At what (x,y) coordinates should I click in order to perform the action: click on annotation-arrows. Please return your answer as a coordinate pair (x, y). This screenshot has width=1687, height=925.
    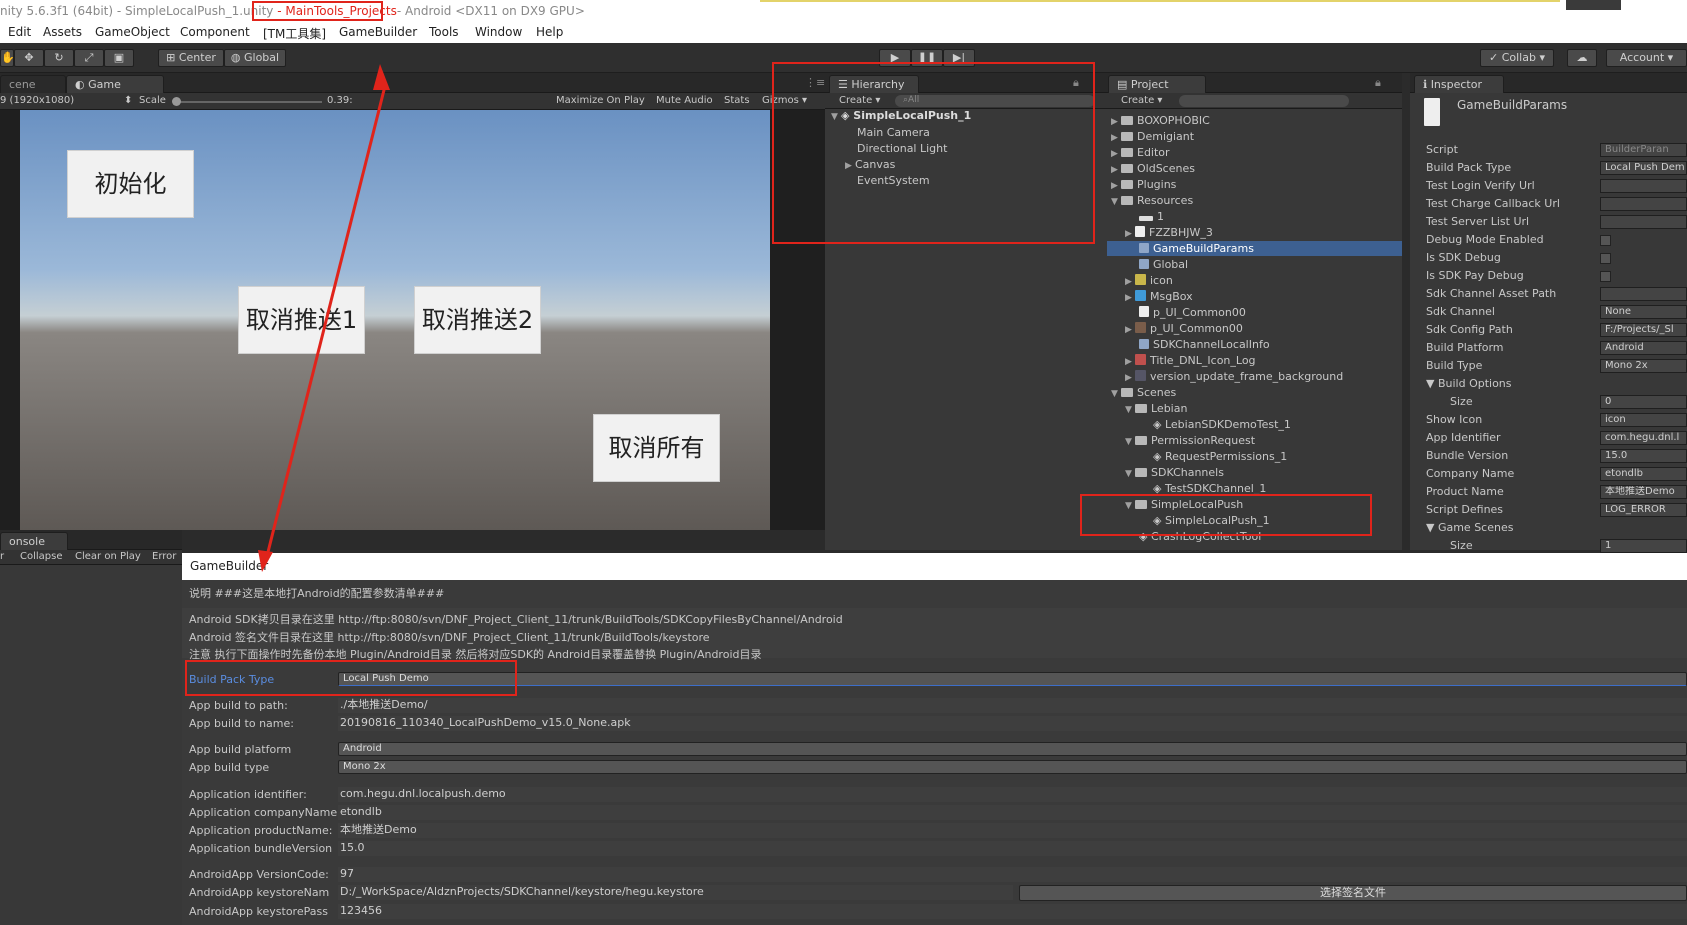
    Looking at the image, I should click on (324, 318).